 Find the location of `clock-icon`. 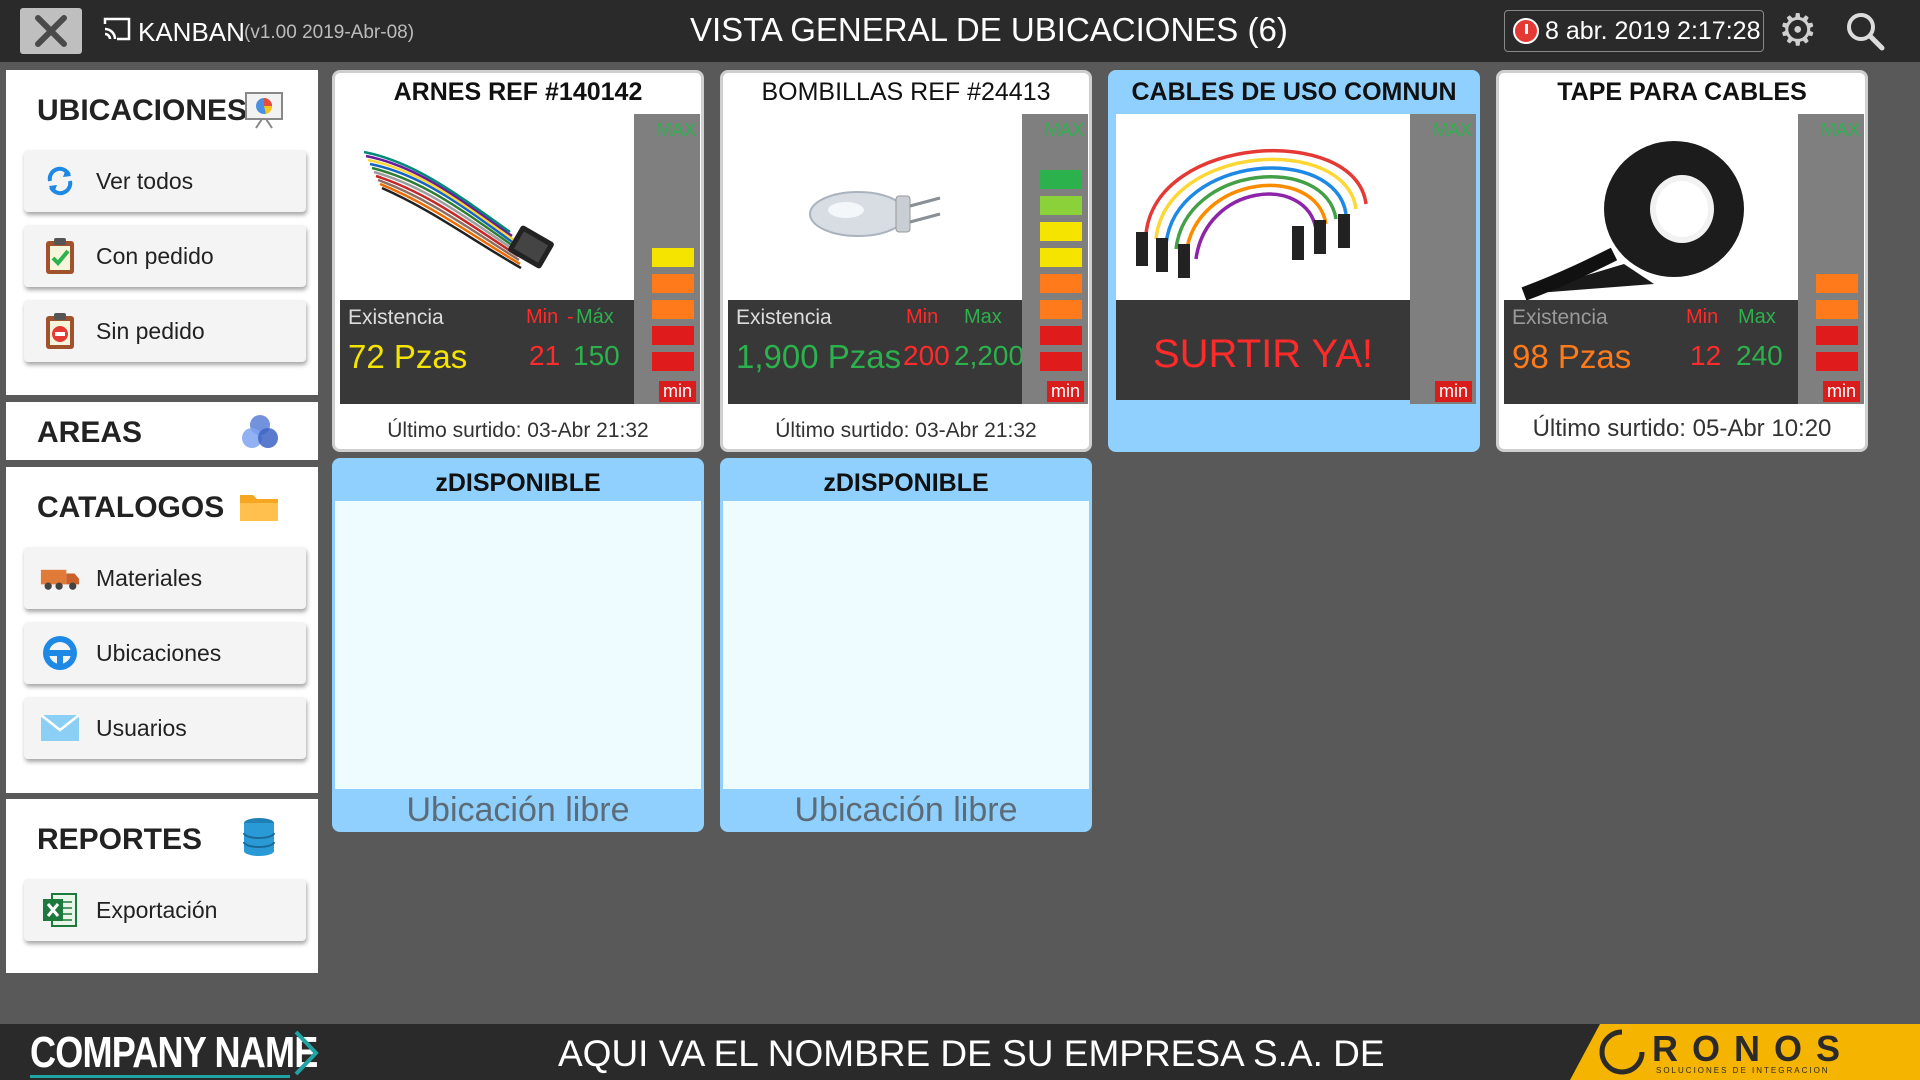

clock-icon is located at coordinates (1526, 31).